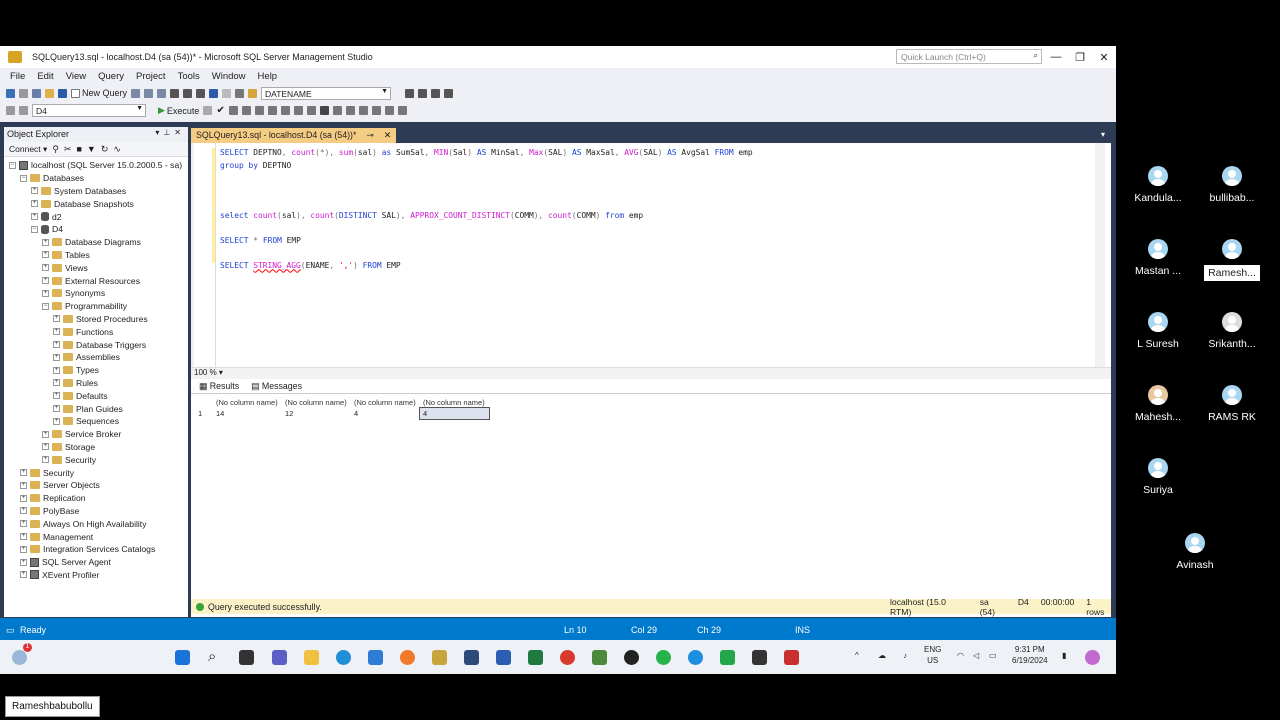 This screenshot has width=1280, height=720. Describe the element at coordinates (410, 93) in the screenshot. I see `properties-icon` at that location.